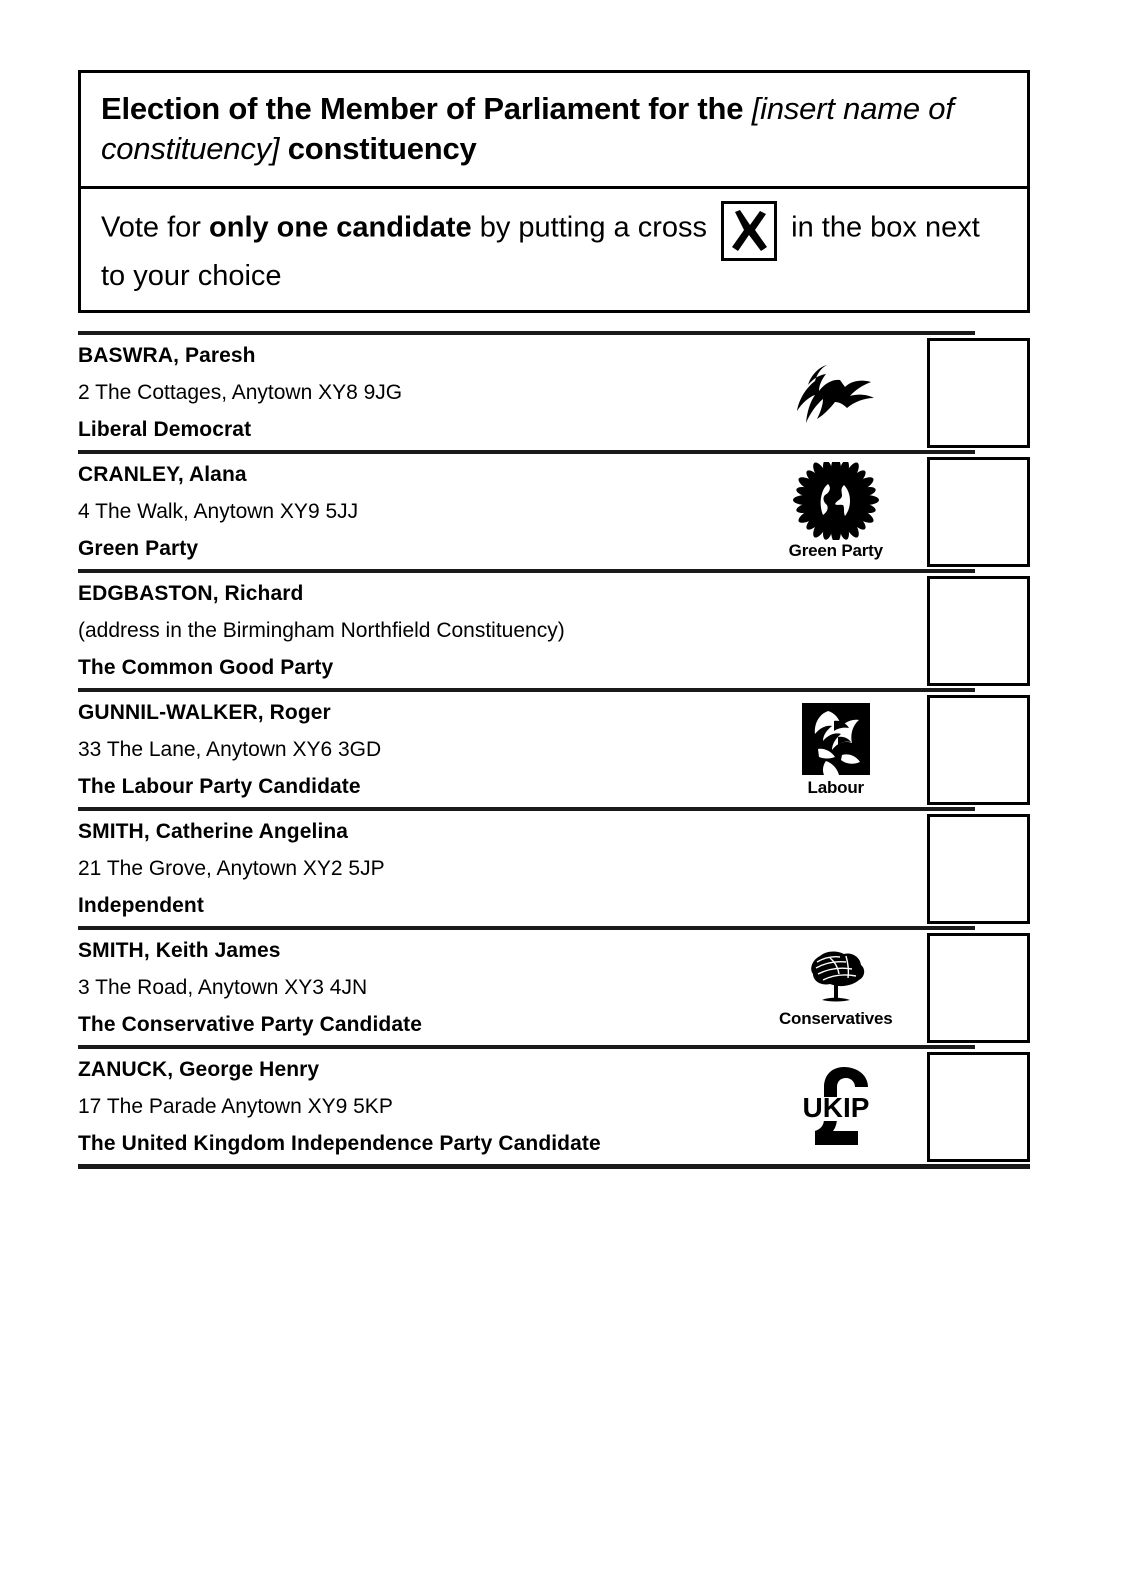 The image size is (1125, 1593). What do you see at coordinates (162, 475) in the screenshot?
I see `candidate-name: CRANLEY, Alana` at bounding box center [162, 475].